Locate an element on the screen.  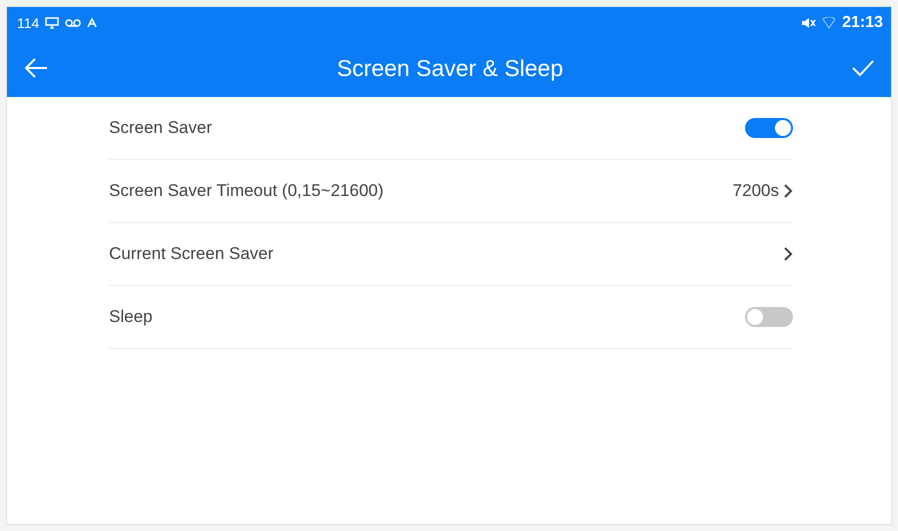
muted-icon is located at coordinates (808, 23).